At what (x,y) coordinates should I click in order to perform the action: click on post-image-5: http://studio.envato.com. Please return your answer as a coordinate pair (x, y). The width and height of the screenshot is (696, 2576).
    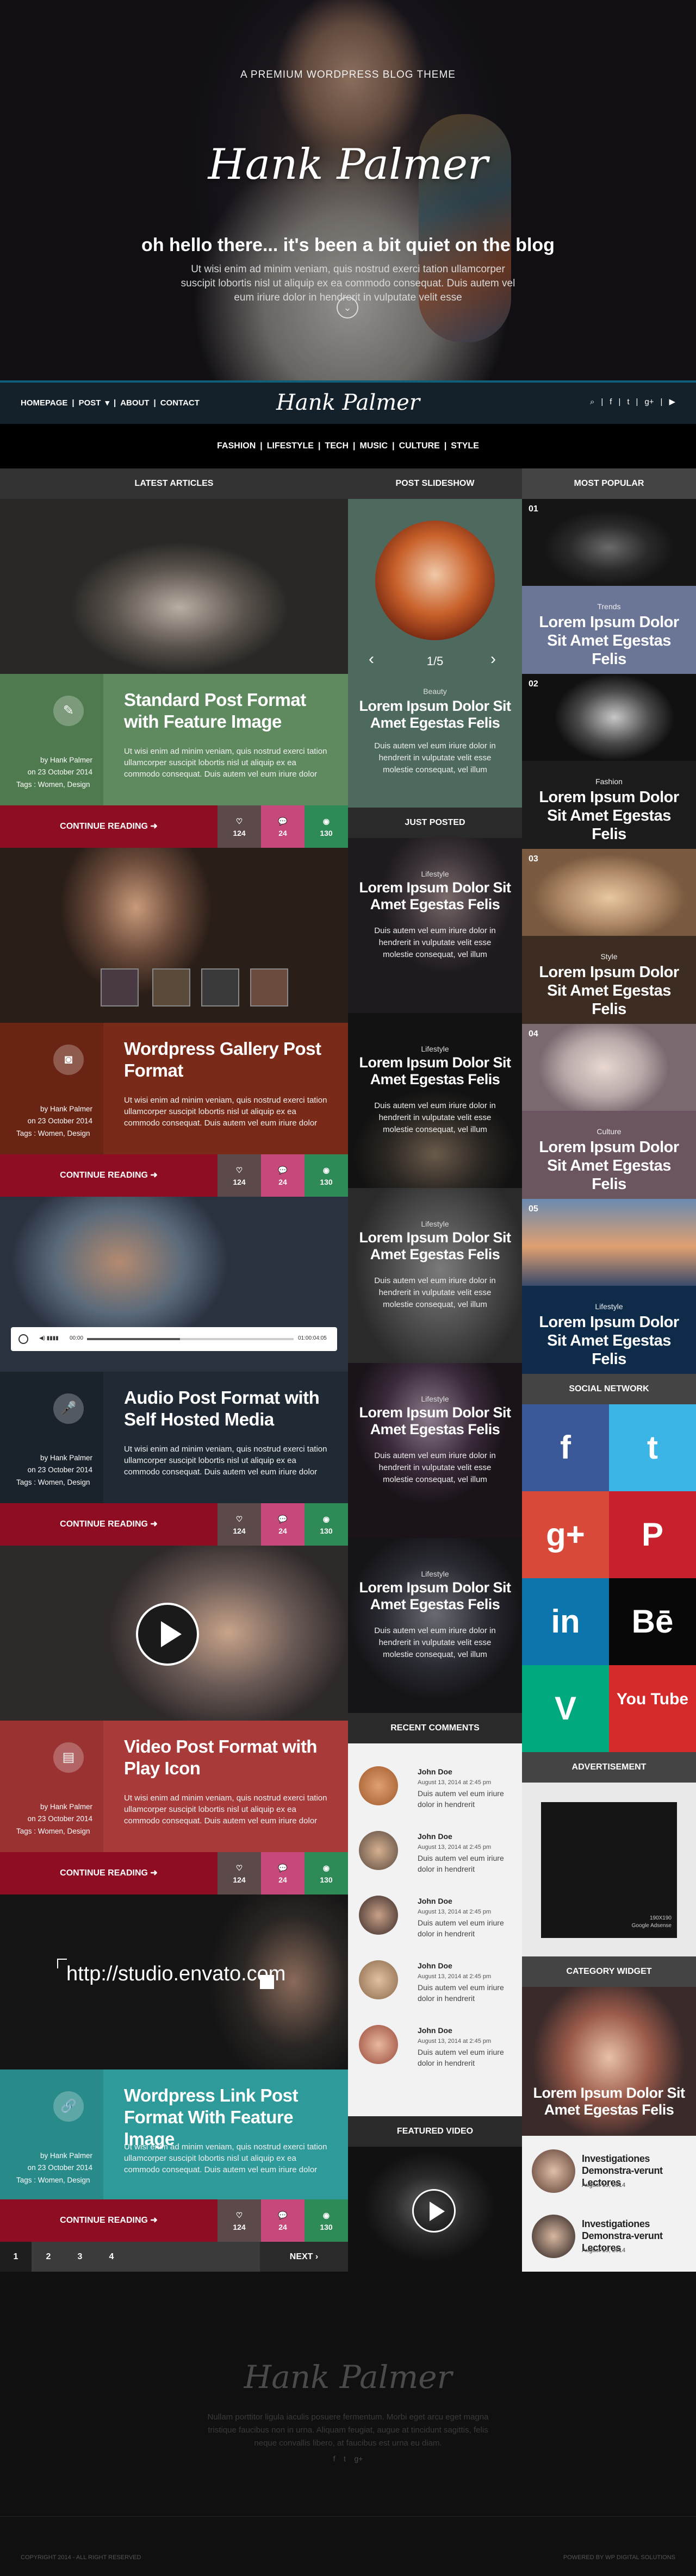
    Looking at the image, I should click on (174, 1982).